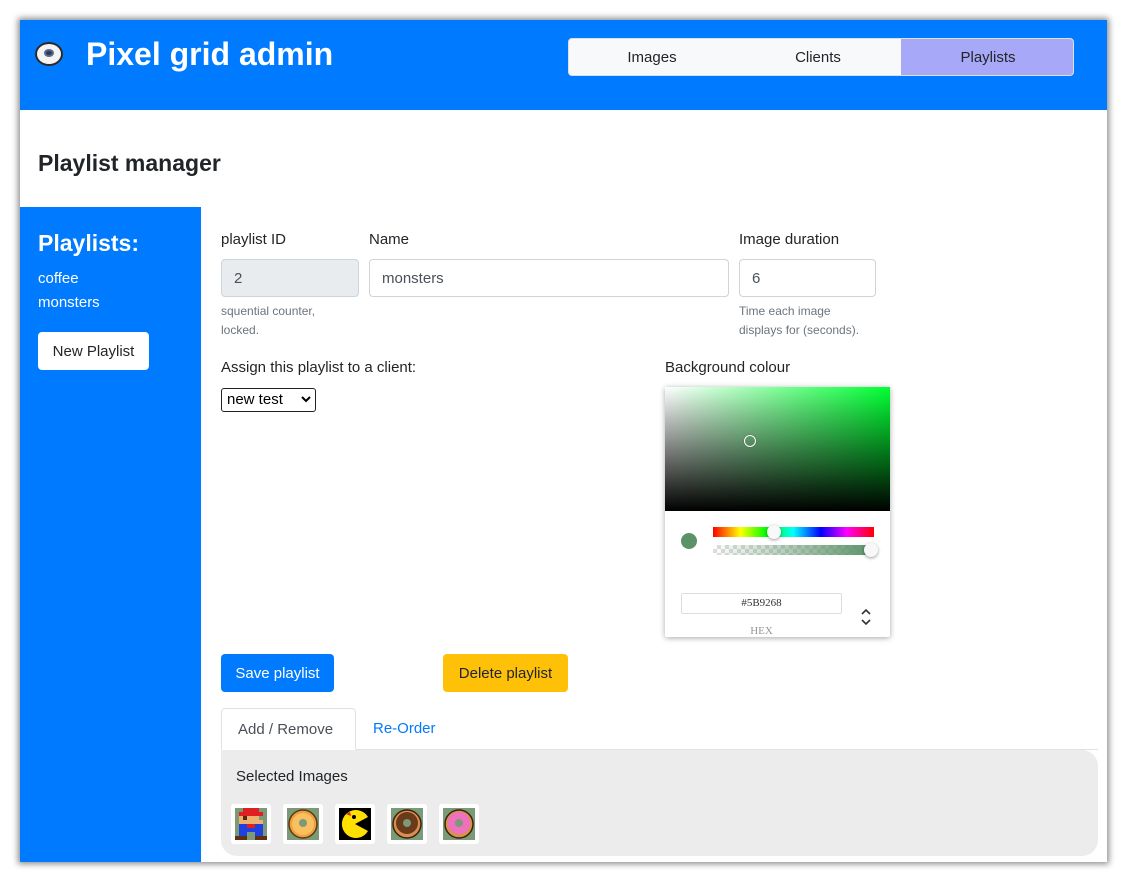  What do you see at coordinates (807, 278) in the screenshot?
I see `duration-field` at bounding box center [807, 278].